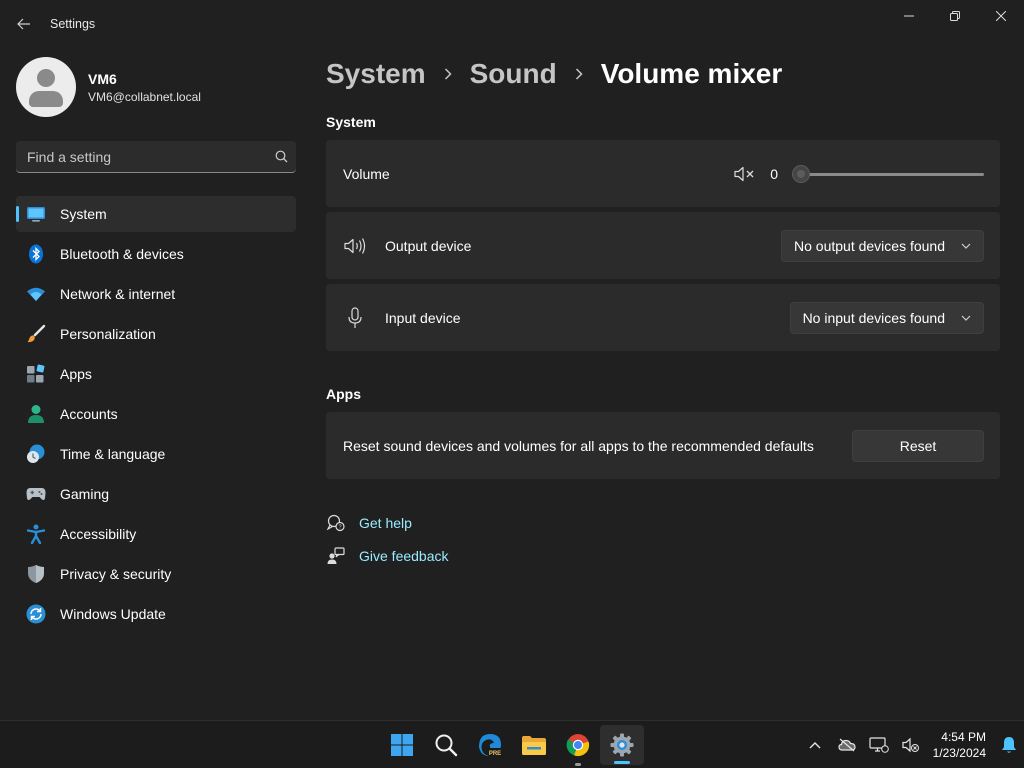 The height and width of the screenshot is (768, 1024). I want to click on sidebar-item-label: Apps, so click(76, 374).